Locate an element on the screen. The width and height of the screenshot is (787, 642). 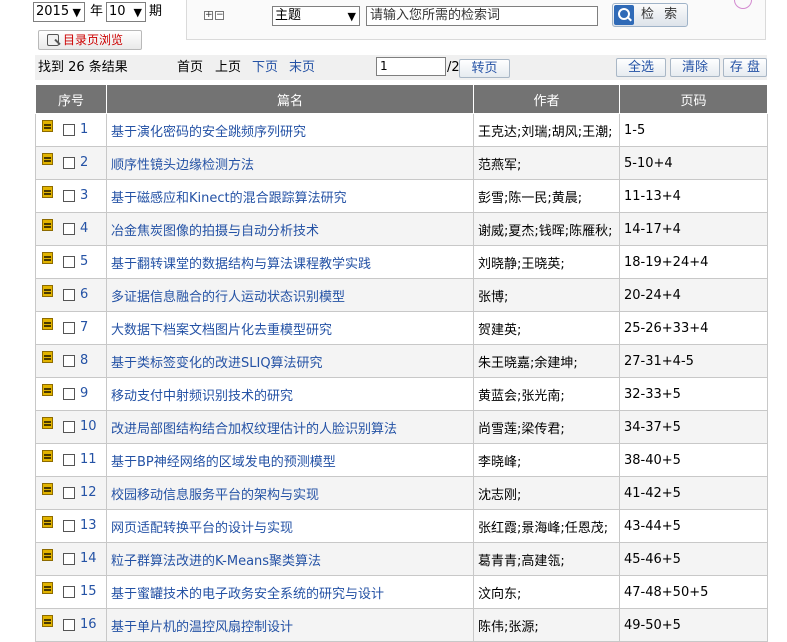
row-number: 16 is located at coordinates (88, 624).